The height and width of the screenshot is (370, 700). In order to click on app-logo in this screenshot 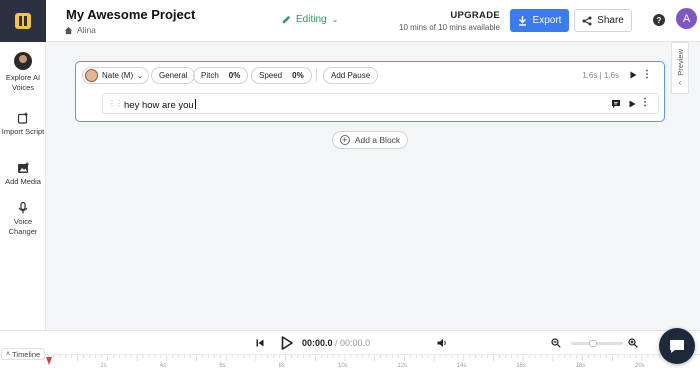, I will do `click(23, 21)`.